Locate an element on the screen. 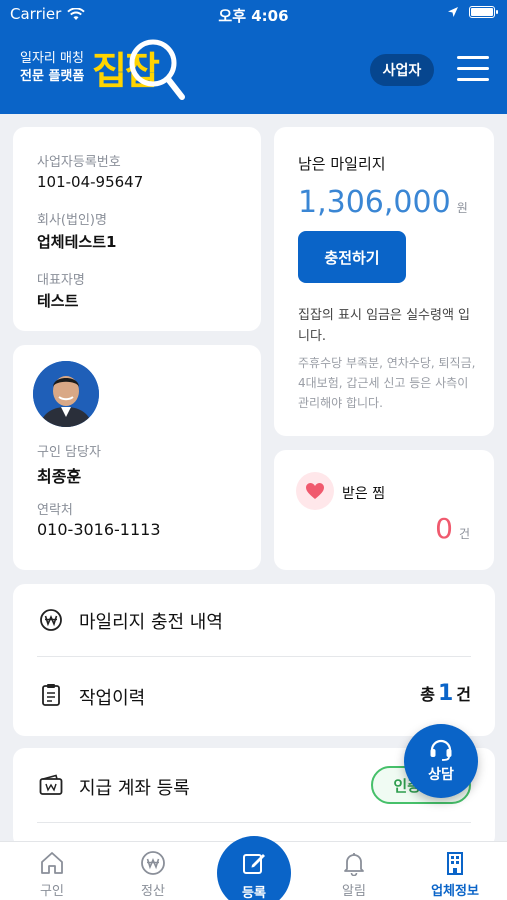 This screenshot has width=507, height=900. logo-tagline-line1: 일자리 매칭 is located at coordinates (52, 58).